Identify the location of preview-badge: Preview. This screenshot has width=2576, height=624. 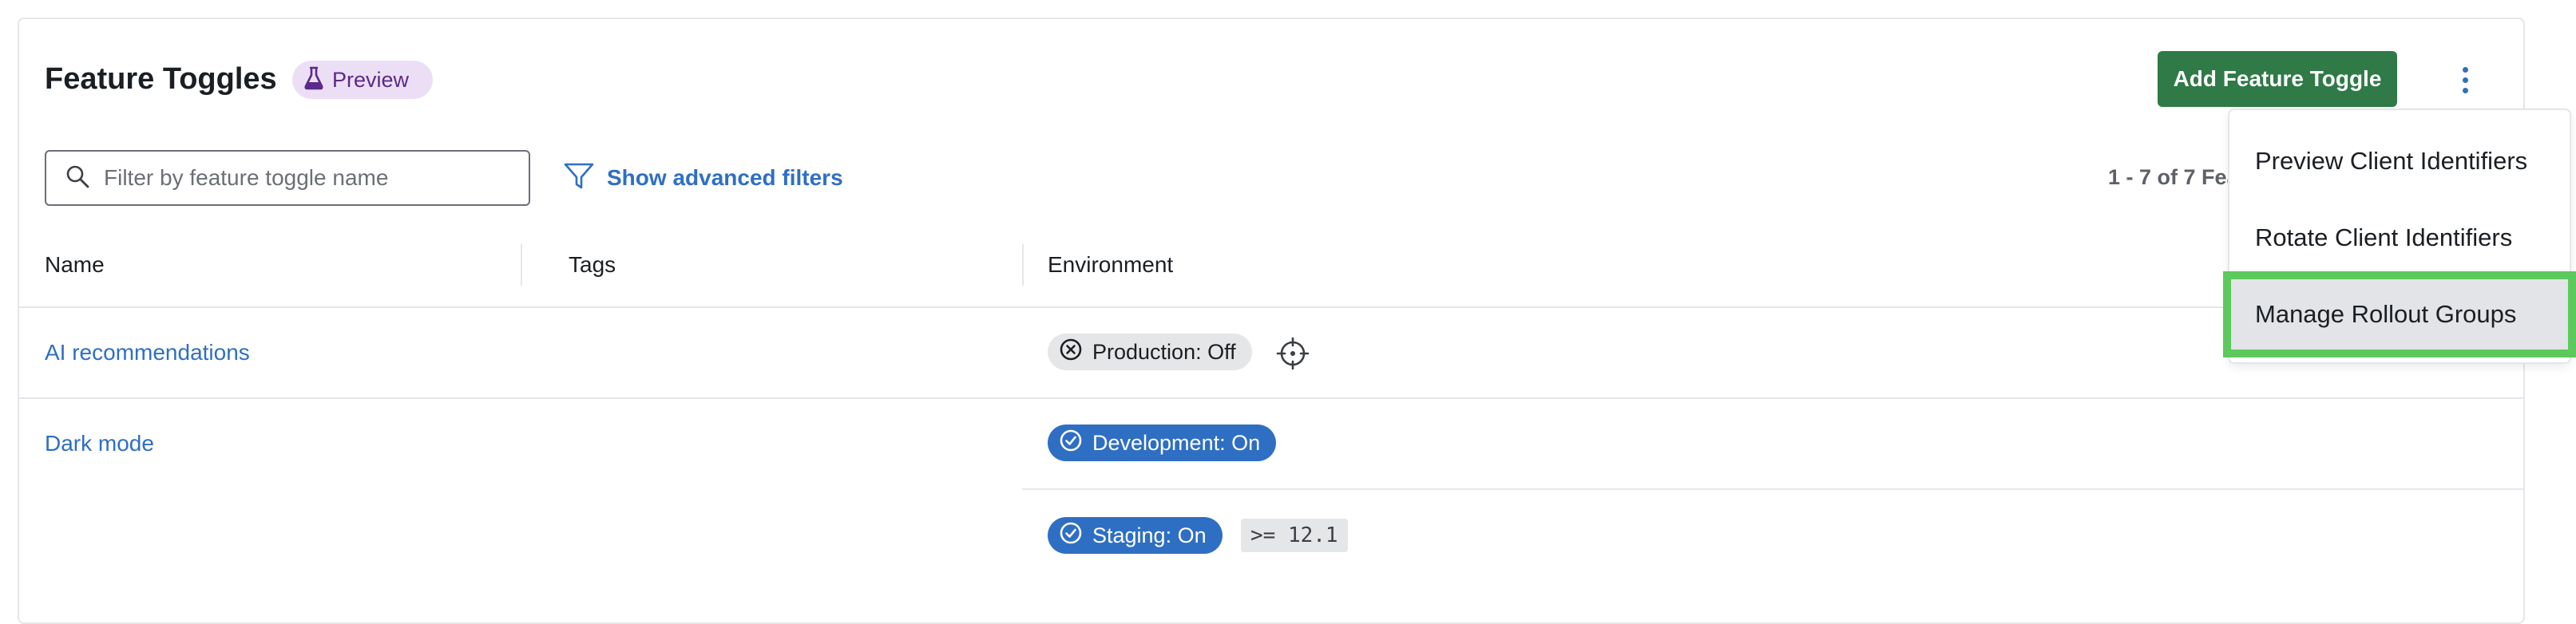
(362, 80).